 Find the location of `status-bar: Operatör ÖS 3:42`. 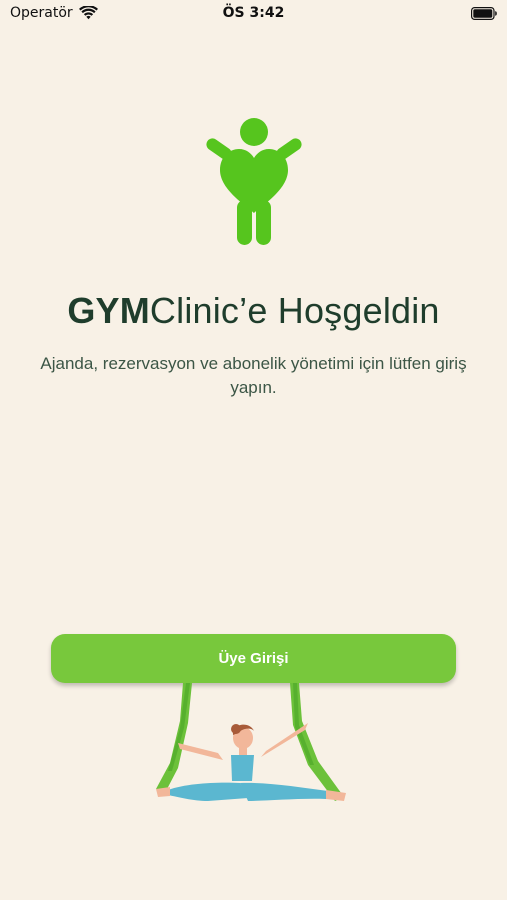

status-bar: Operatör ÖS 3:42 is located at coordinates (253, 14).